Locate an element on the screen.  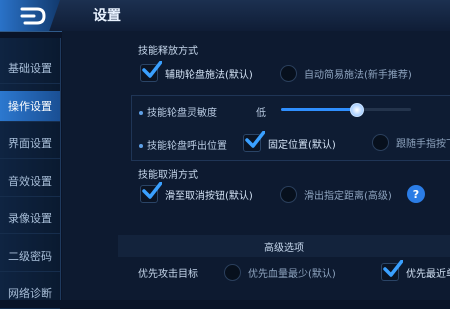
option-label: 滑出指定距离(高级) is located at coordinates (348, 196).